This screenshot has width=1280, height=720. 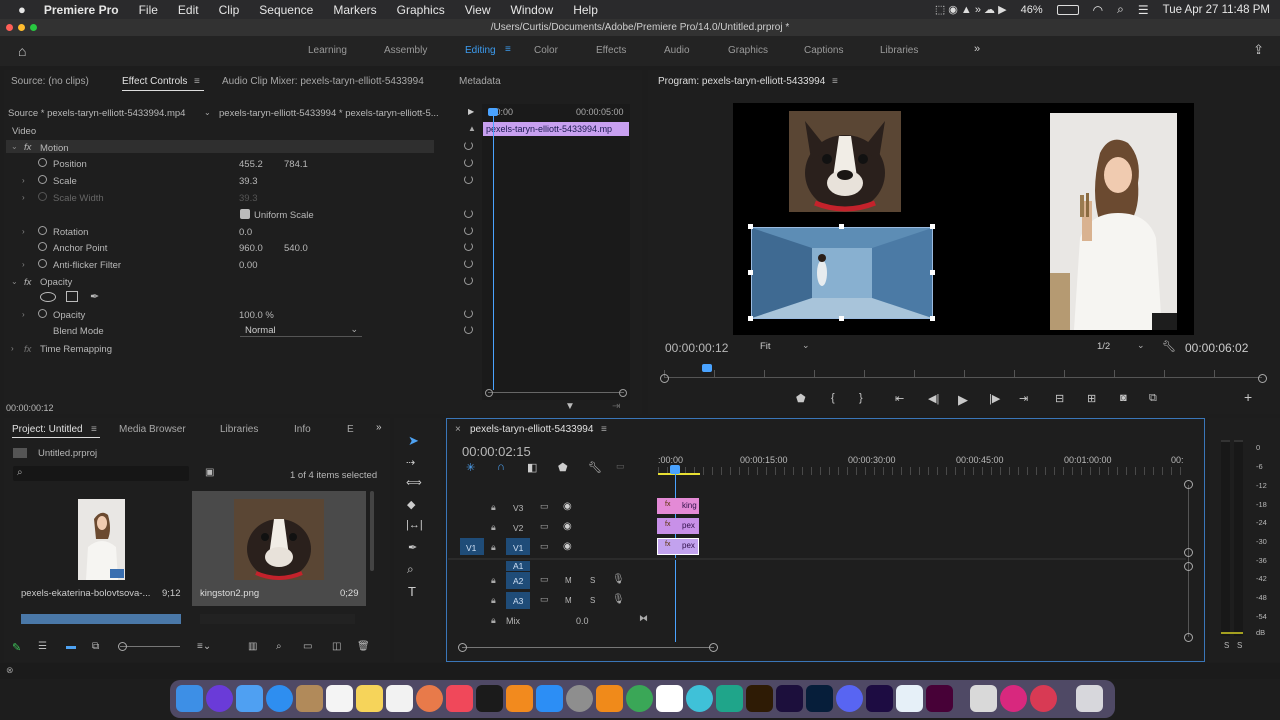 I want to click on tab-project: Project: Untitled, so click(x=47, y=429).